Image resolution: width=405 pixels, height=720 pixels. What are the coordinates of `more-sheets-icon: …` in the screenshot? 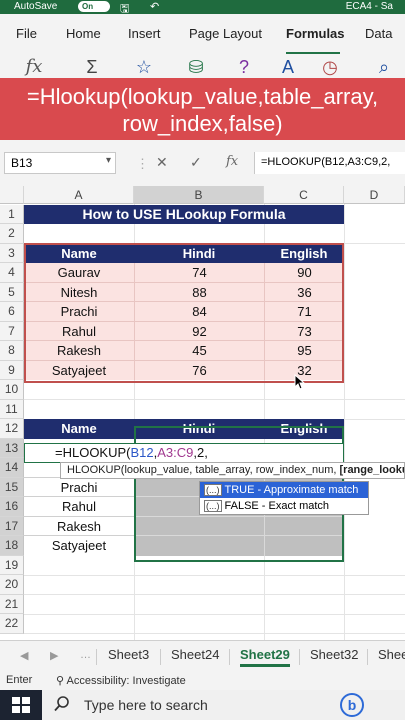 It's located at (85, 655).